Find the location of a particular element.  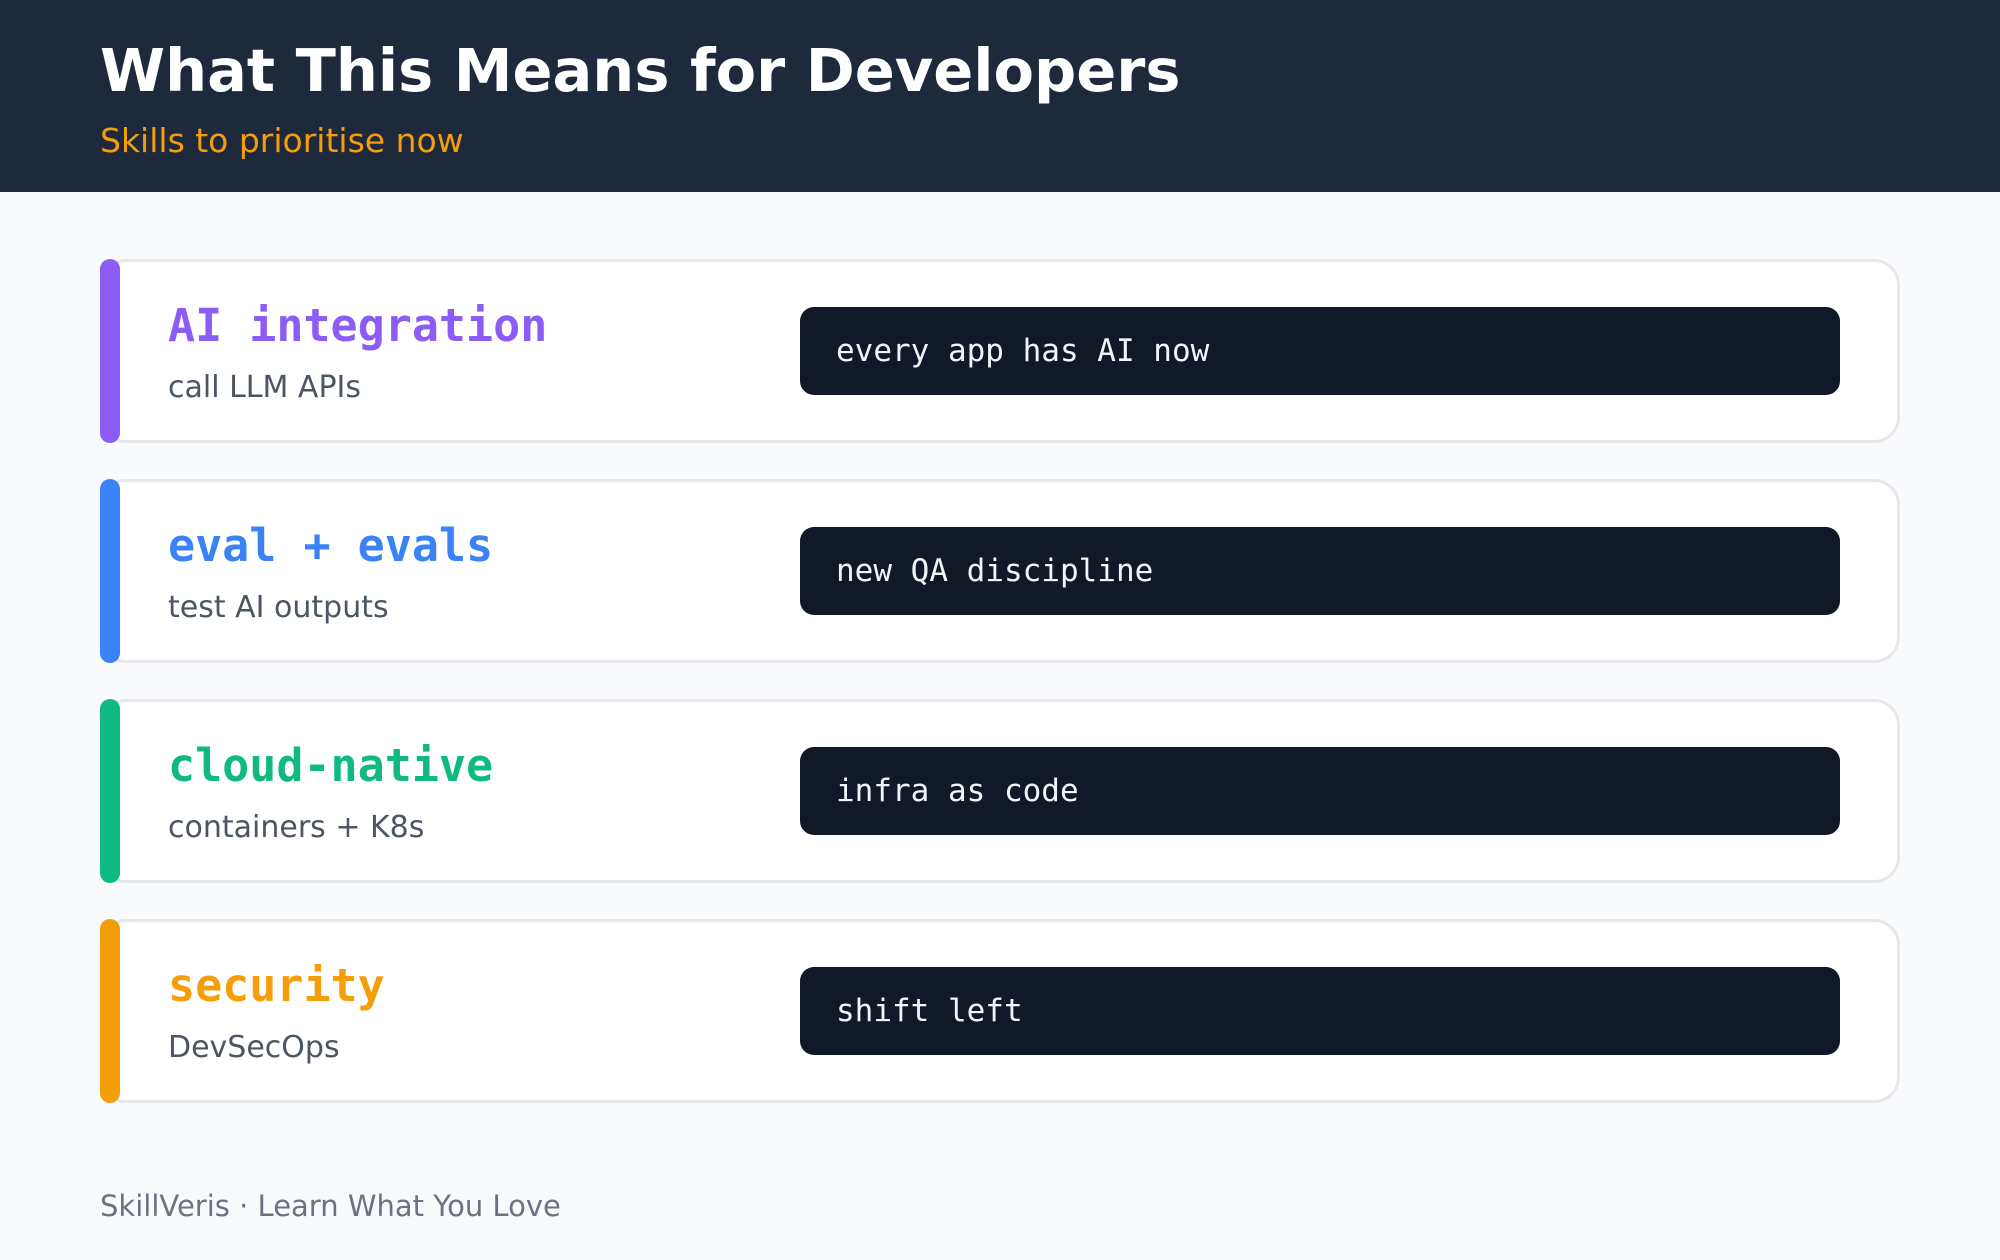

skill-note-box: shift left is located at coordinates (1320, 1011).